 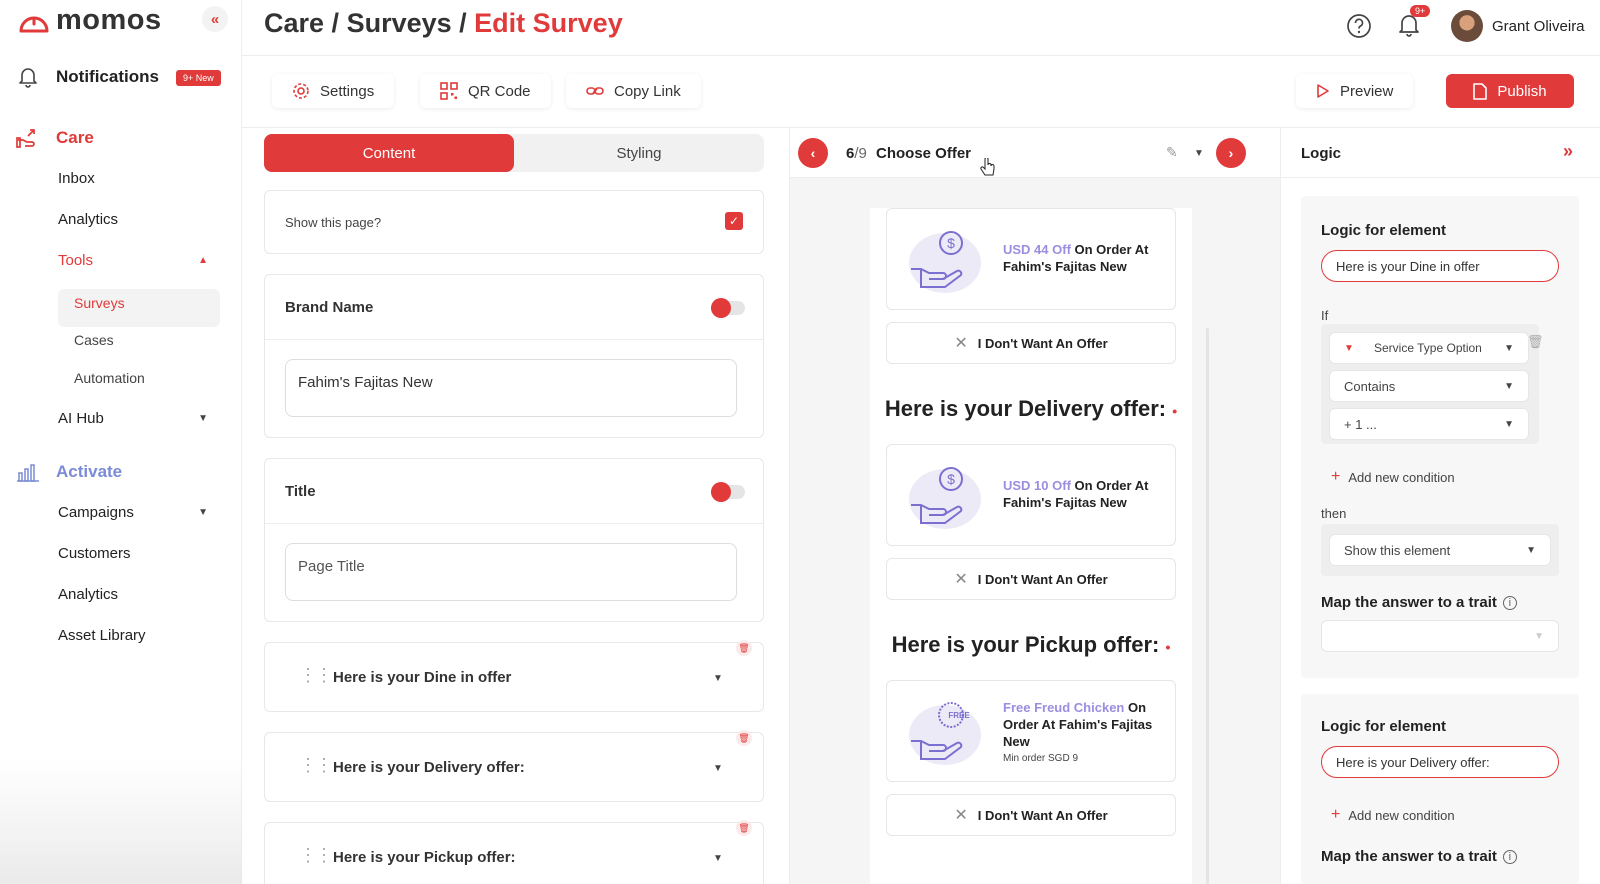 What do you see at coordinates (514, 677) in the screenshot?
I see `accordion-dine-in: ⋮⋮ Here is your Dine in offer ▼` at bounding box center [514, 677].